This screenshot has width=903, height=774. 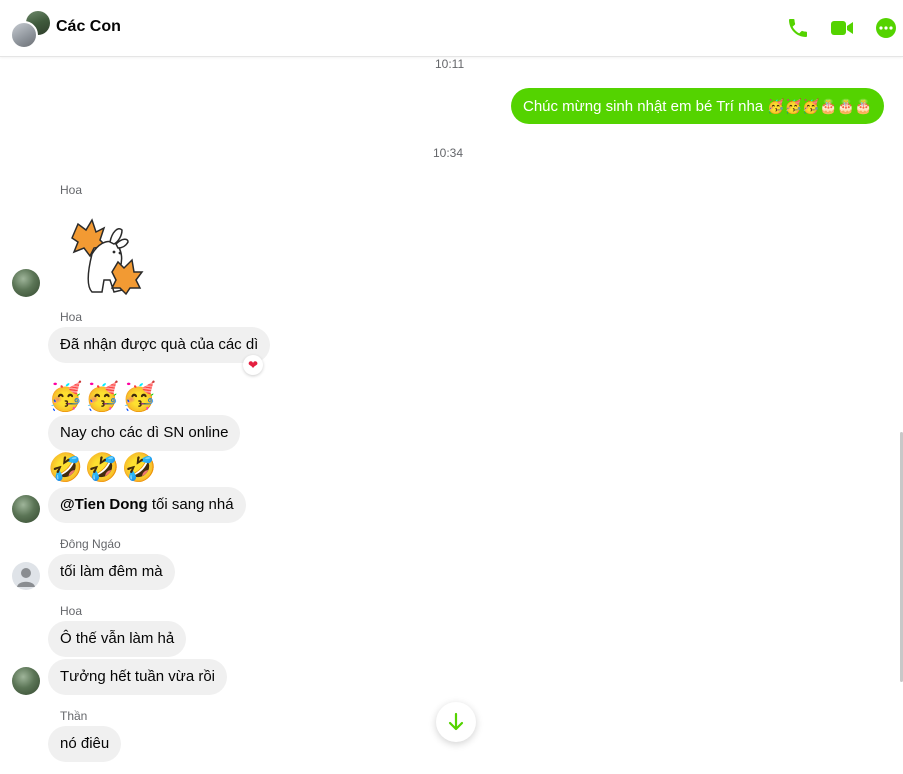 I want to click on mention-link: @Tien Dong, so click(x=104, y=504).